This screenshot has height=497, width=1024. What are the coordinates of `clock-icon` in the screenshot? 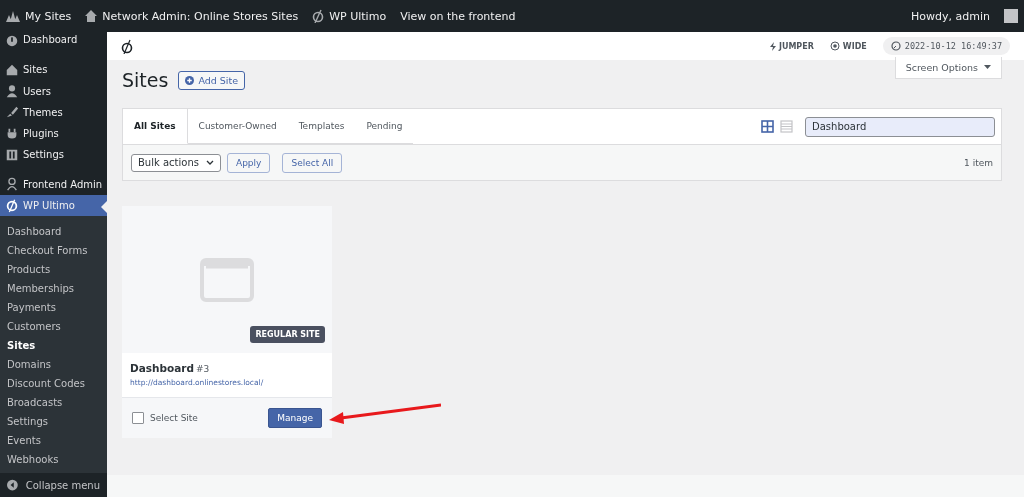 It's located at (895, 46).